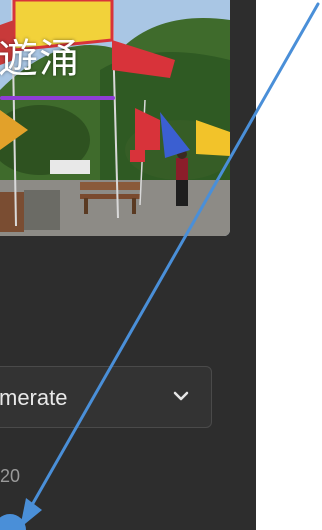  Describe the element at coordinates (34, 397) in the screenshot. I see `dropdown-selected-value: merate` at that location.